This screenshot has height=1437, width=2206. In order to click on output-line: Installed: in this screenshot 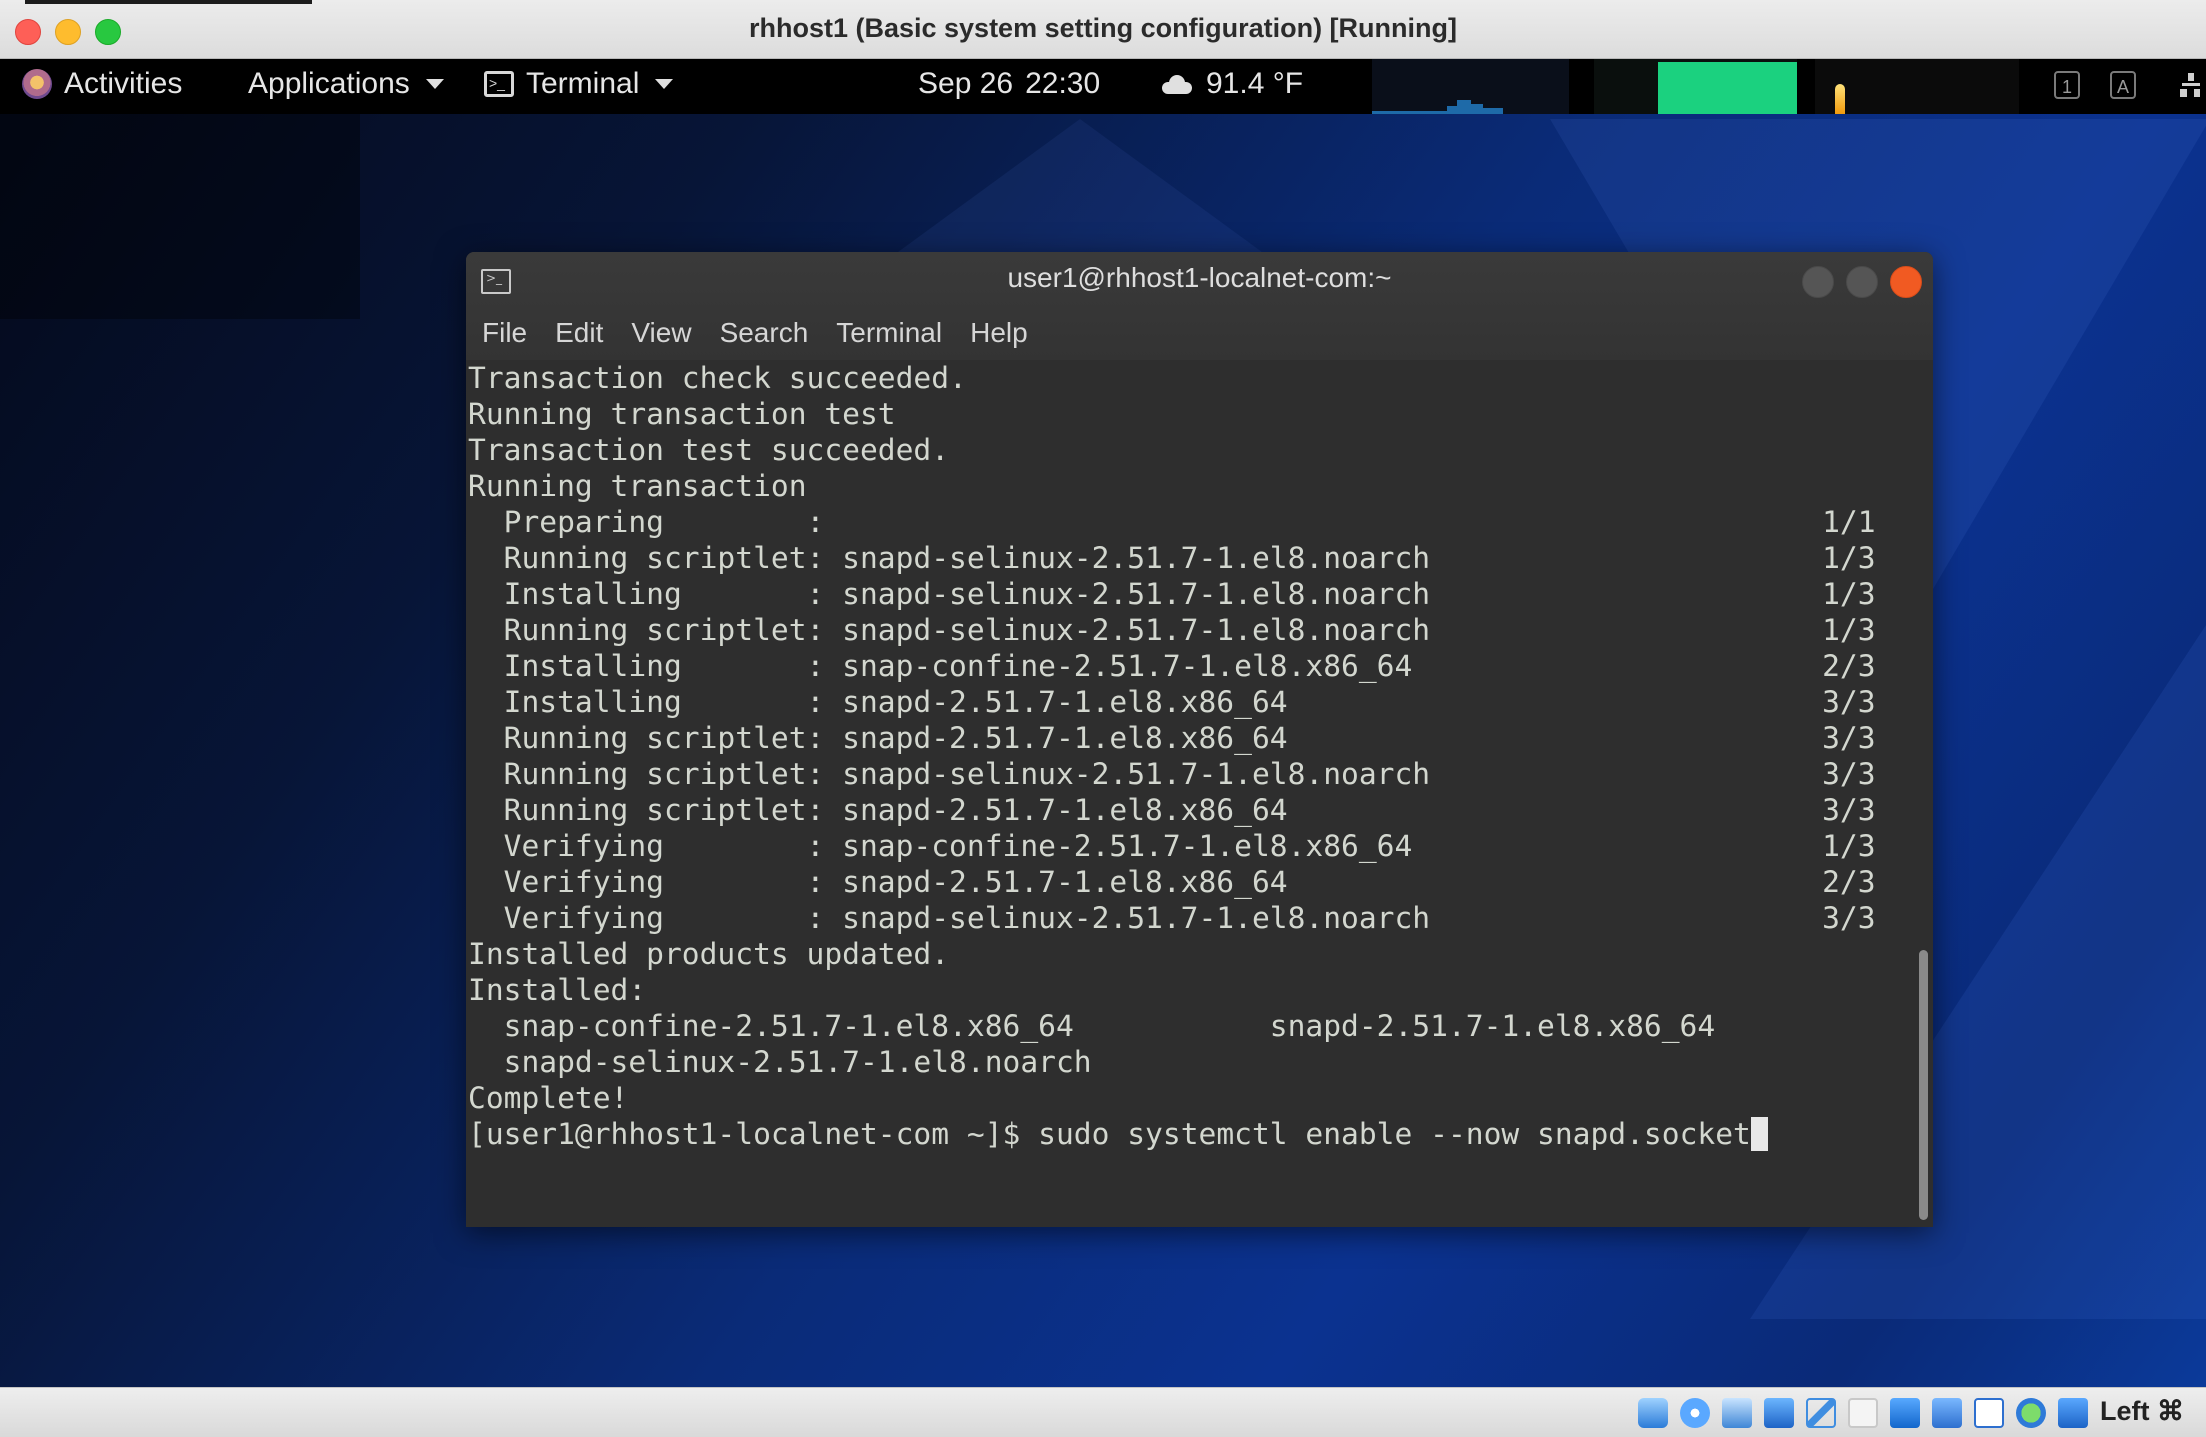, I will do `click(557, 990)`.